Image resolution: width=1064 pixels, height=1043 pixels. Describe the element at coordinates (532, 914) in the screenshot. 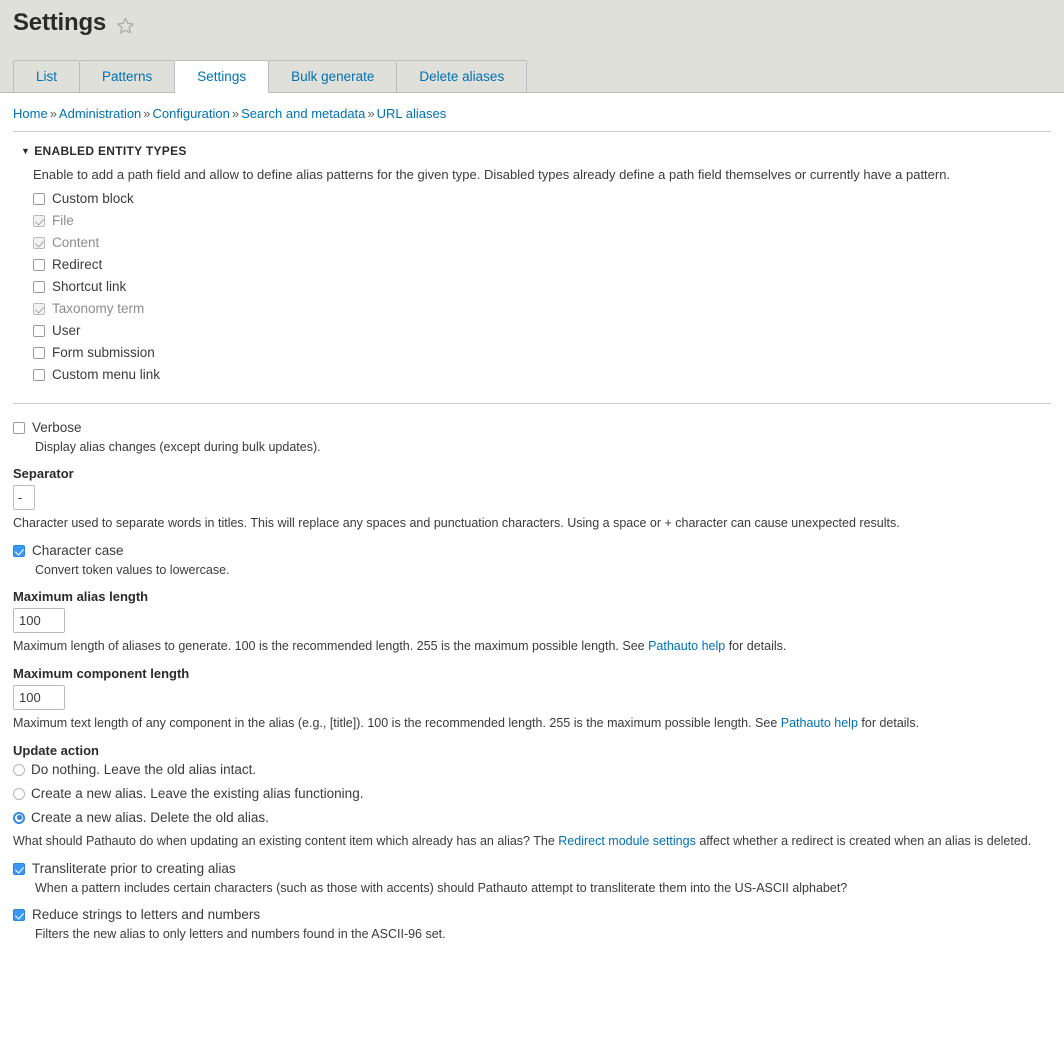

I see `reduce-strings-row: Reduce strings to letters and numbers` at that location.